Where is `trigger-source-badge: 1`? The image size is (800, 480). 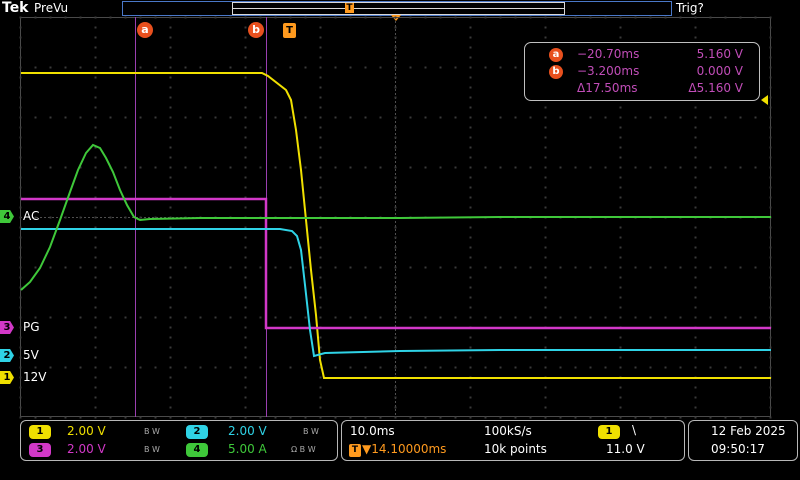 trigger-source-badge: 1 is located at coordinates (609, 432).